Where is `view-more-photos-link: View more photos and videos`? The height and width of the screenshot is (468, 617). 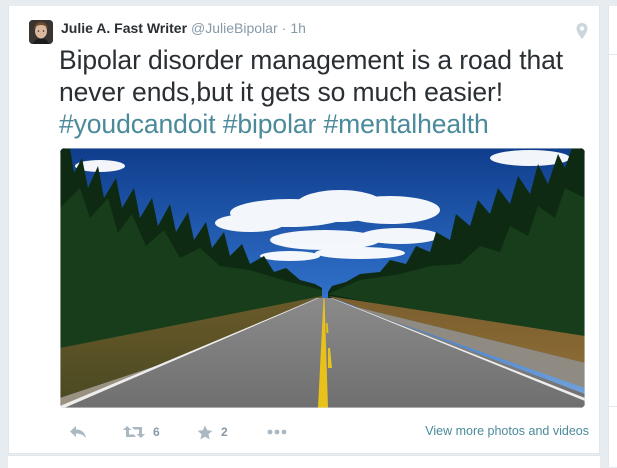 view-more-photos-link: View more photos and videos is located at coordinates (507, 431).